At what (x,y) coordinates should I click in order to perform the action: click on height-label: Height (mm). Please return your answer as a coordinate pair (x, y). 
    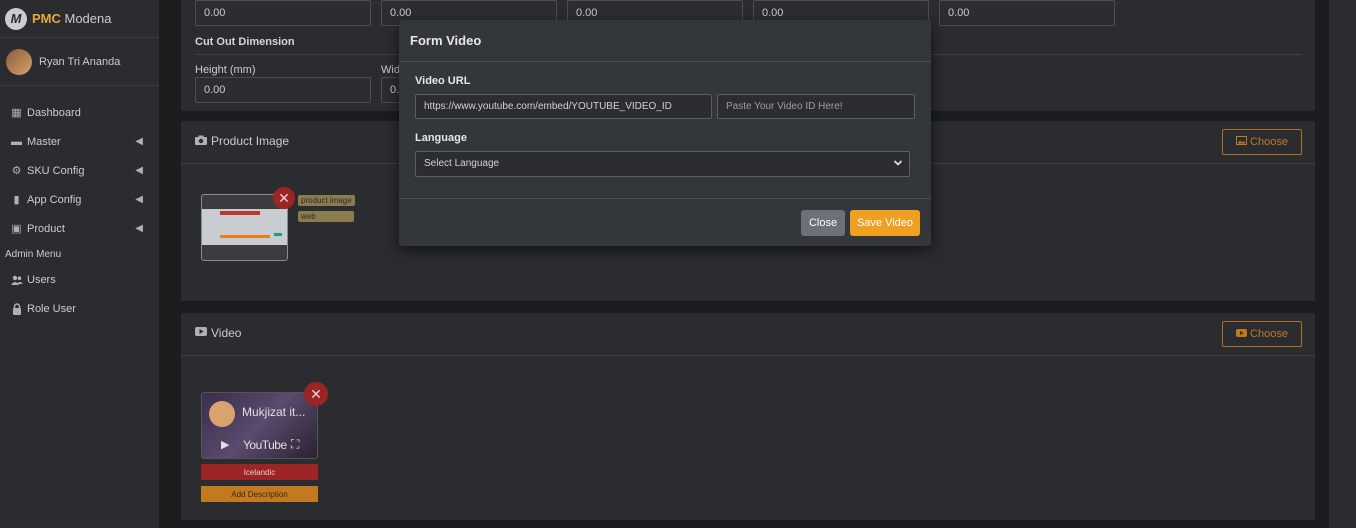
    Looking at the image, I should click on (225, 70).